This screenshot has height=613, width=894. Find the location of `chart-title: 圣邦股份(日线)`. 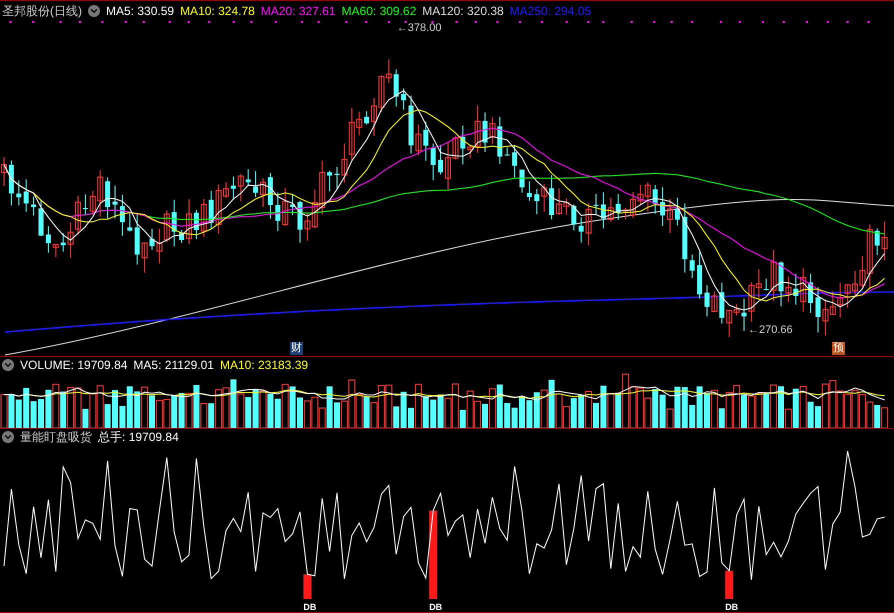

chart-title: 圣邦股份(日线) is located at coordinates (42, 11).